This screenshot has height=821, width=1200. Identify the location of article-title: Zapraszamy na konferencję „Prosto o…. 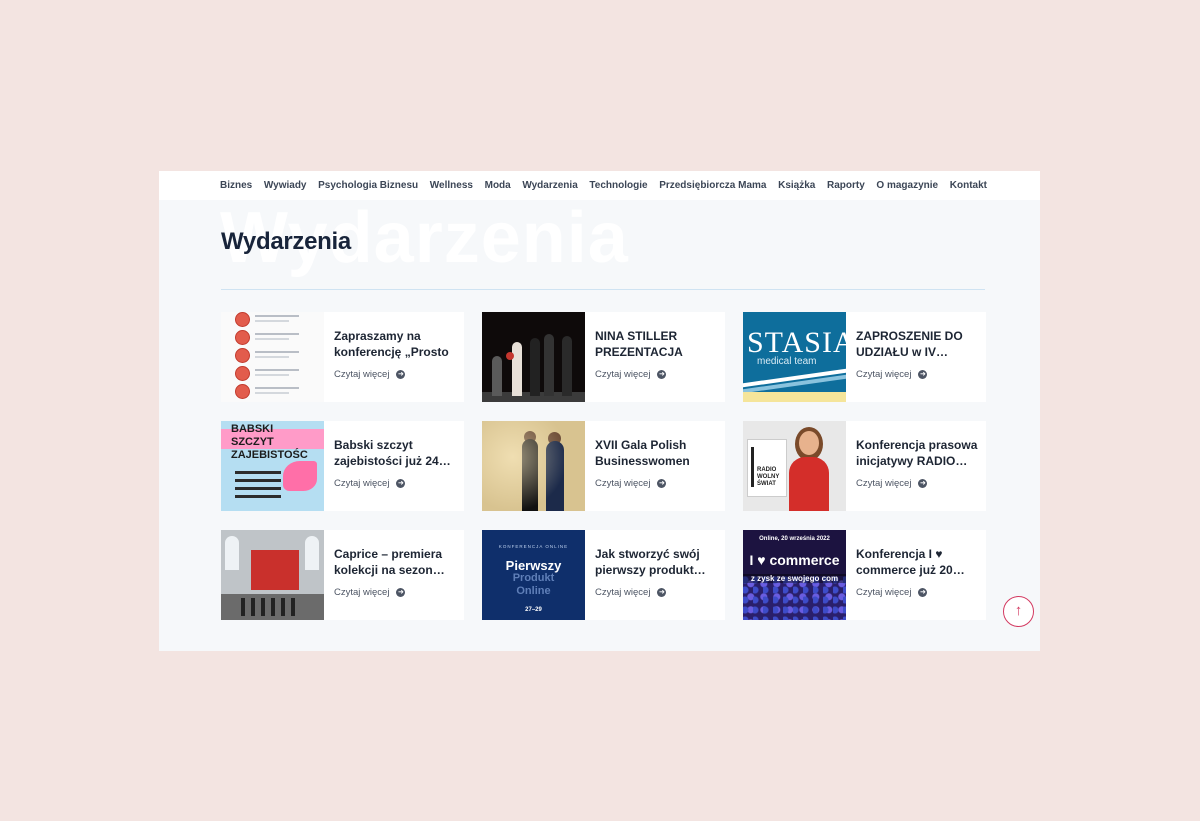
(395, 344).